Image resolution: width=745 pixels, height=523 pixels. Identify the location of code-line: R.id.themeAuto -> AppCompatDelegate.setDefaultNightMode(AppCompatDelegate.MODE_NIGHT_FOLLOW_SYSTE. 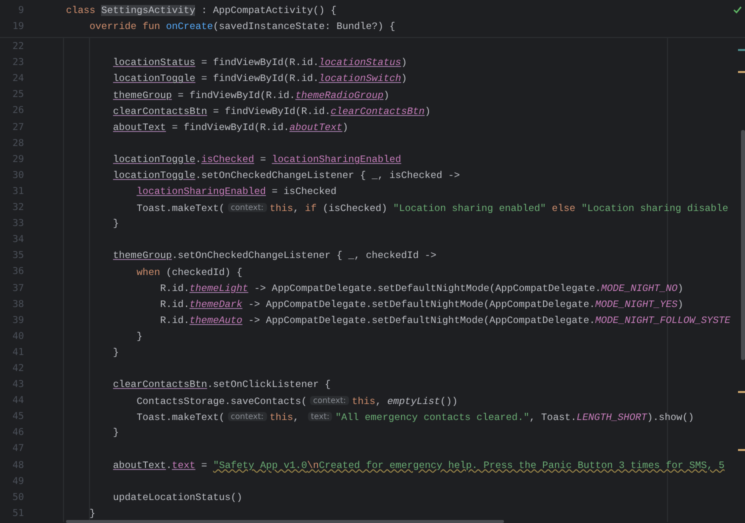
(444, 321).